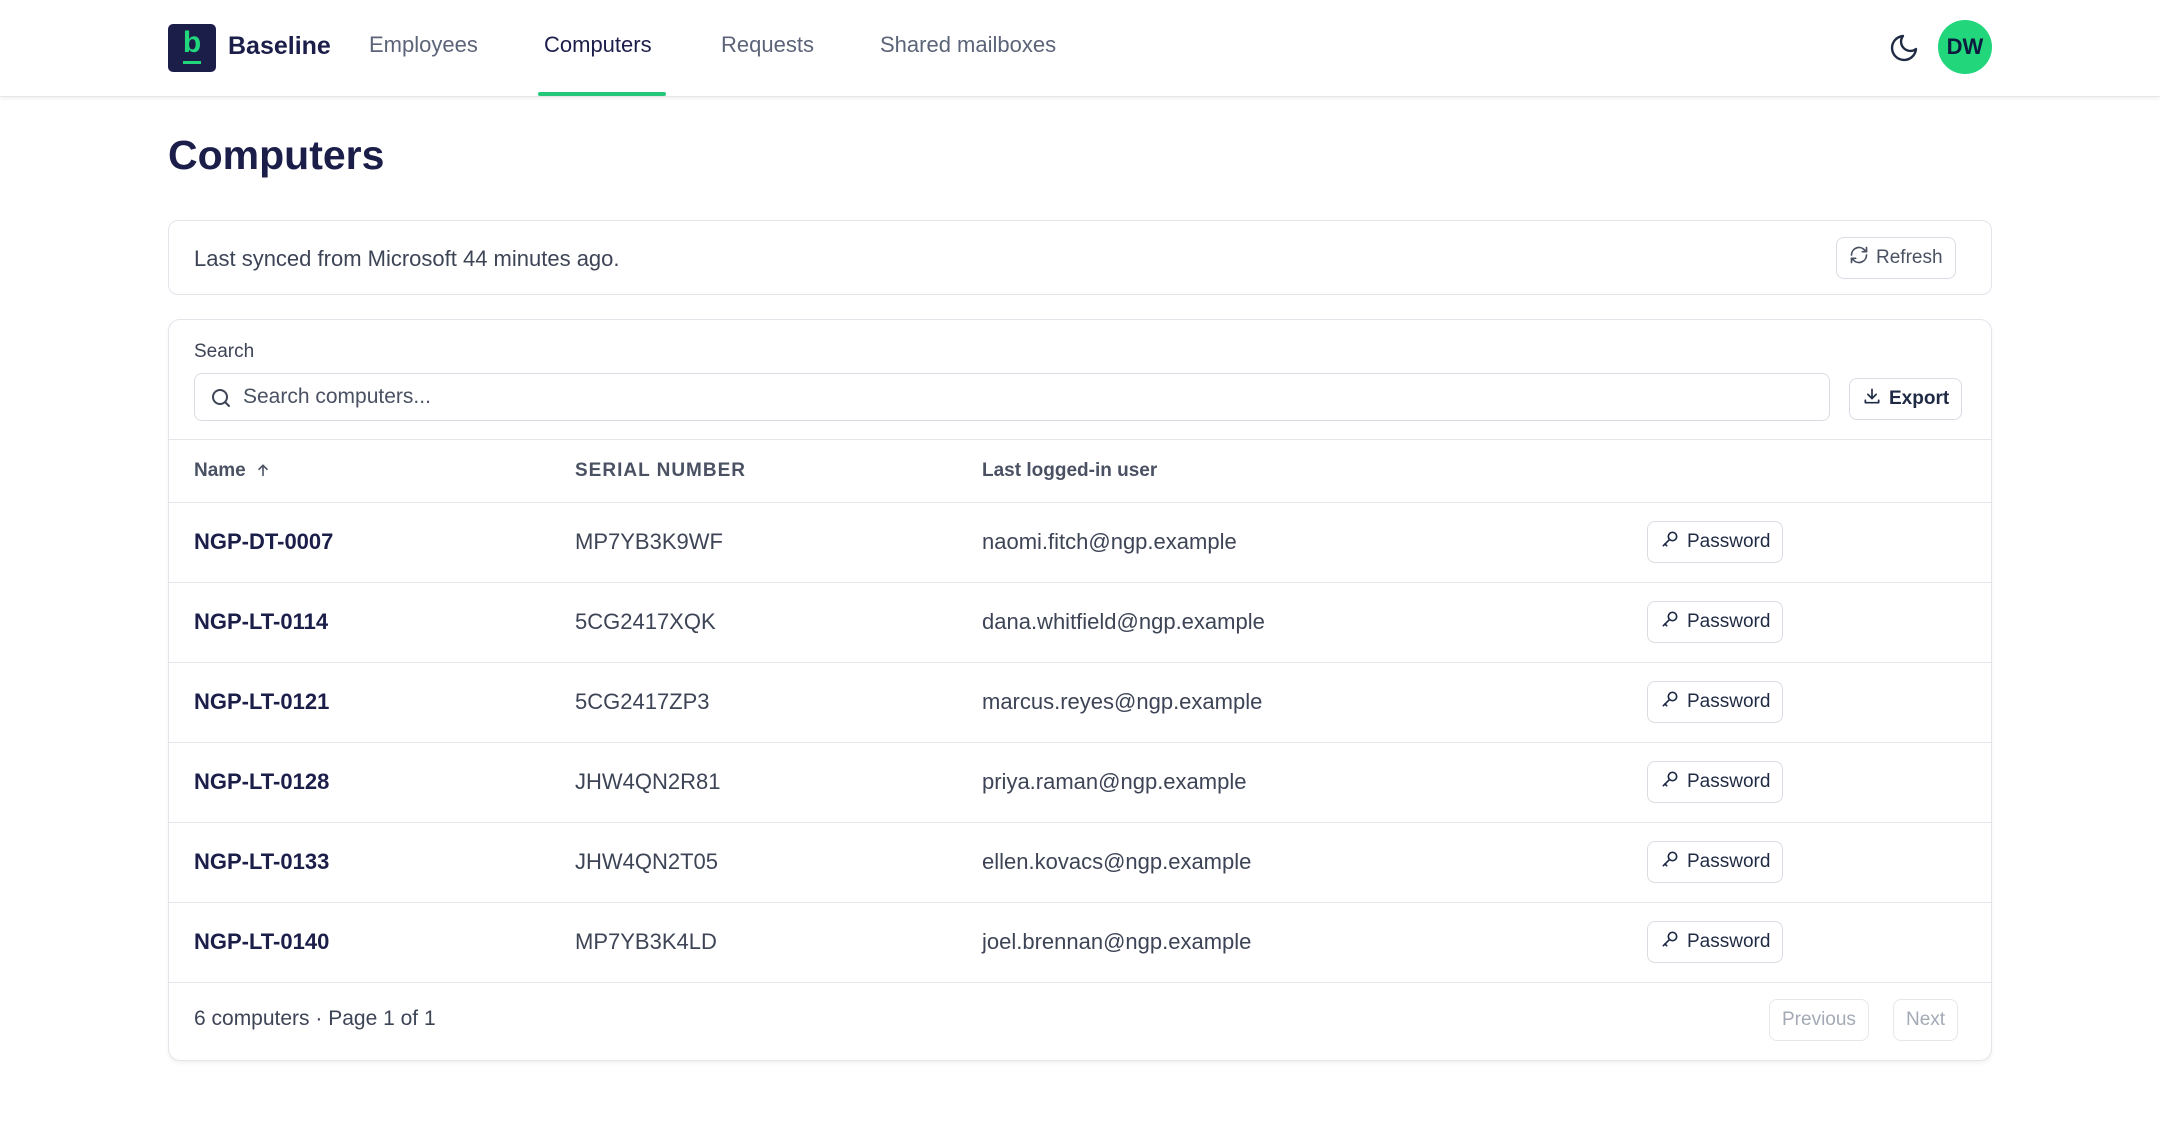  What do you see at coordinates (279, 46) in the screenshot?
I see `brand-name: Baseline` at bounding box center [279, 46].